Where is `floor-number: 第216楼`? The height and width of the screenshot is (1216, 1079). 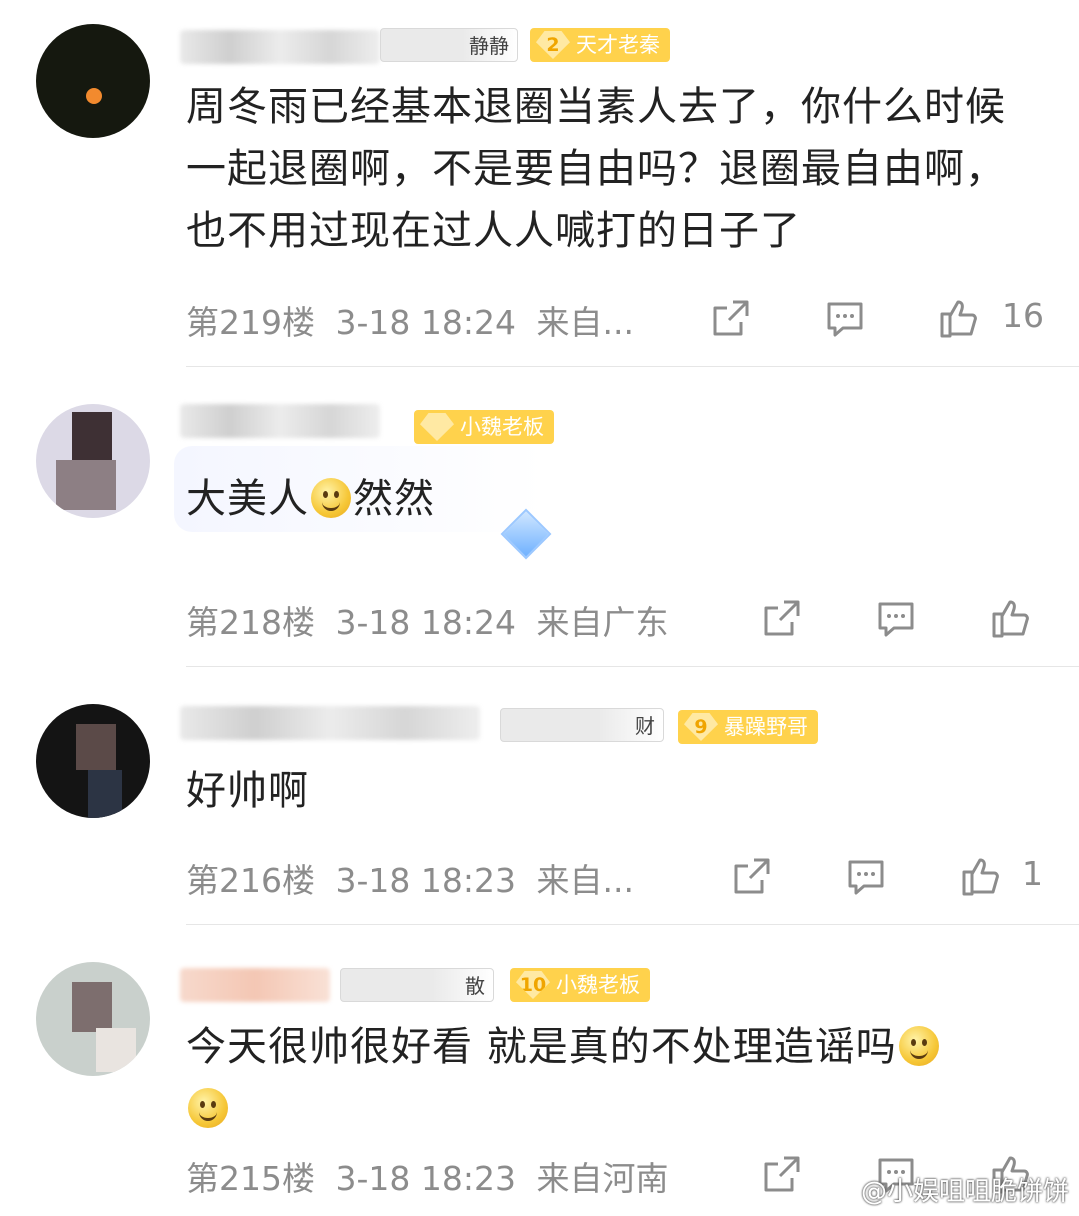 floor-number: 第216楼 is located at coordinates (250, 880).